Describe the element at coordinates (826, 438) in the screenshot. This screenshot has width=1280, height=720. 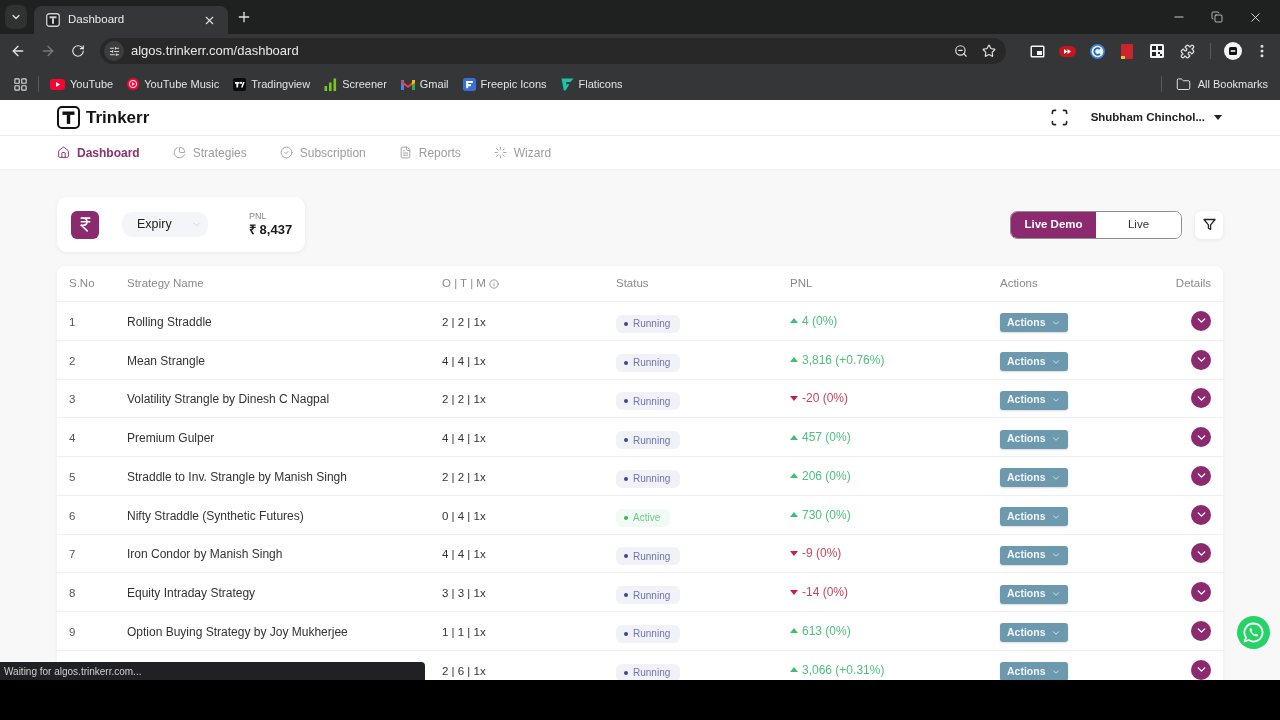
I see `pnl-value: 457 (0%)` at that location.